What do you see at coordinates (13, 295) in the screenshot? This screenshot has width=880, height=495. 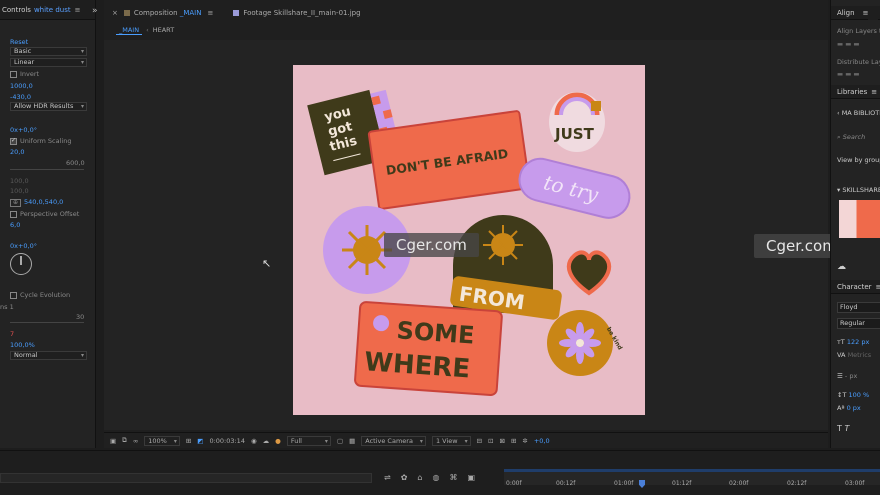 I see `cycle-evolution-checkbox` at bounding box center [13, 295].